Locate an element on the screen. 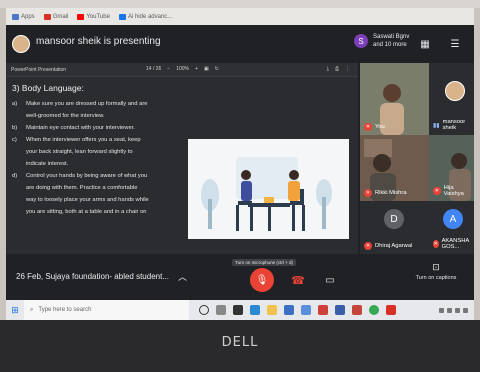  leave-call-button: ☎ is located at coordinates (298, 280).